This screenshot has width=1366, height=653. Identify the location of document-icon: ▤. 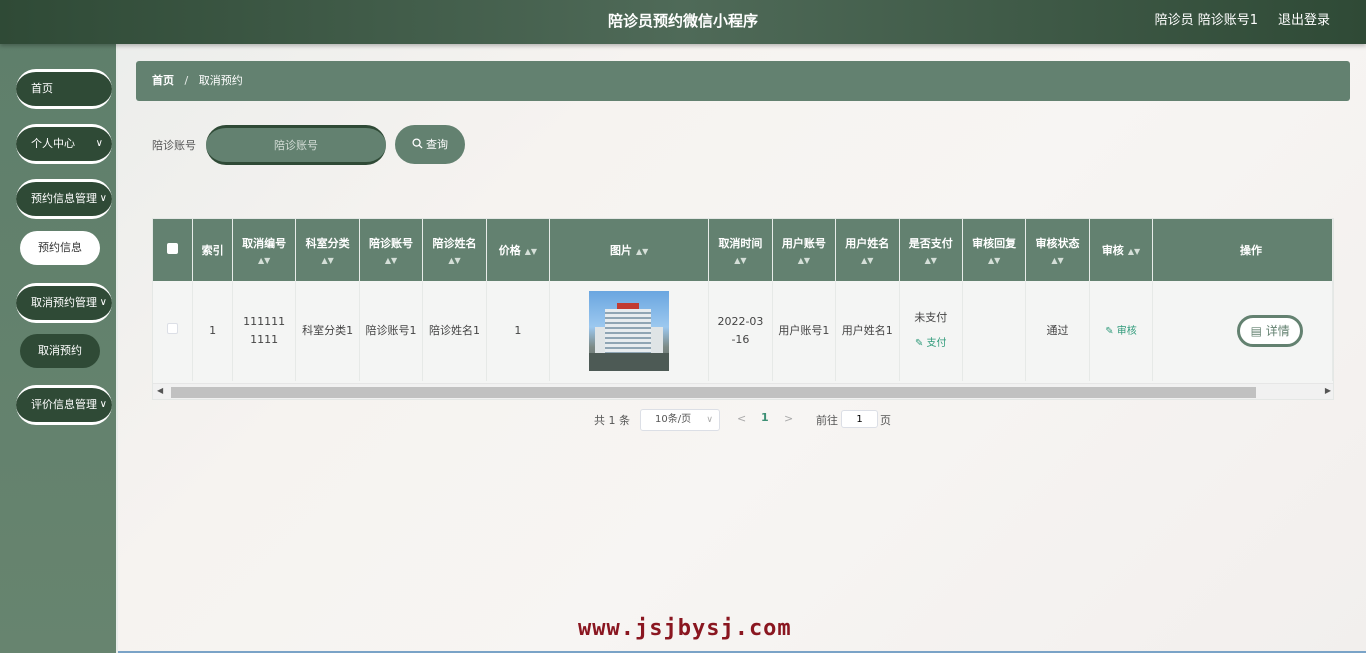
(1258, 331).